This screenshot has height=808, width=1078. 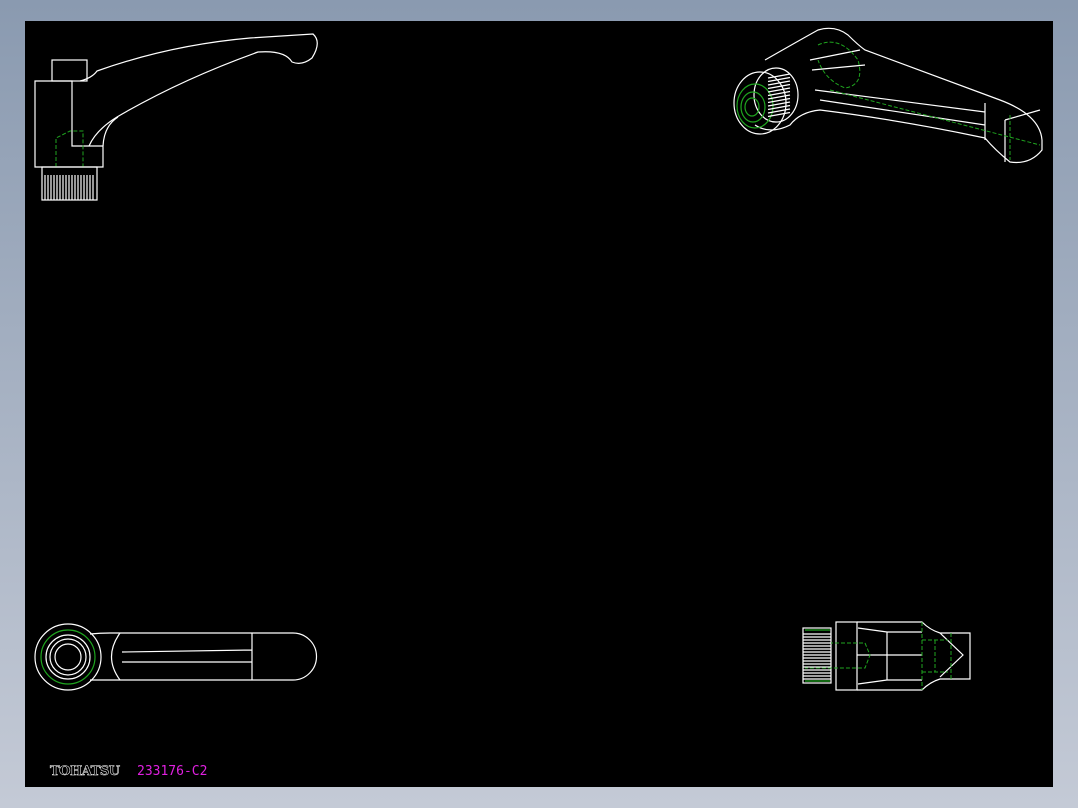 I want to click on part-number-label: 233176-C2, so click(x=172, y=771).